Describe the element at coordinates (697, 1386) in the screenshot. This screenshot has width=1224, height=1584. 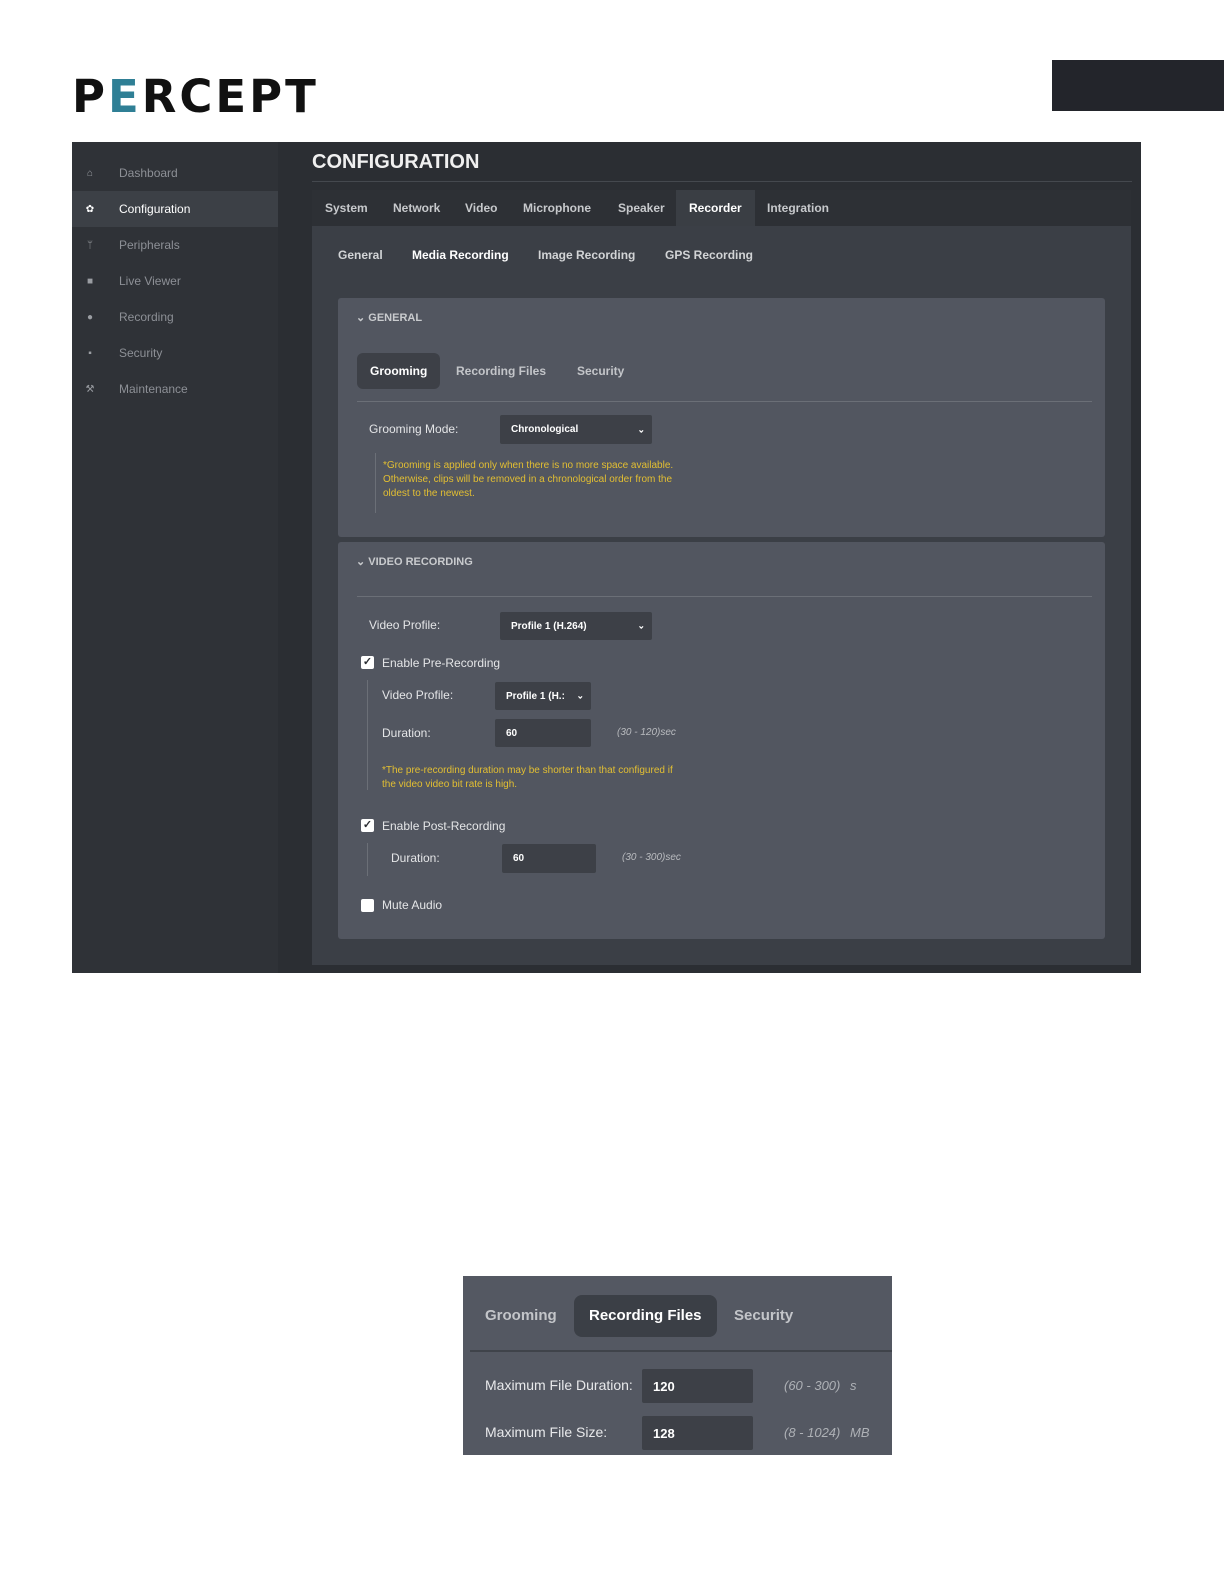
I see `max-file-duration-input: 120` at that location.